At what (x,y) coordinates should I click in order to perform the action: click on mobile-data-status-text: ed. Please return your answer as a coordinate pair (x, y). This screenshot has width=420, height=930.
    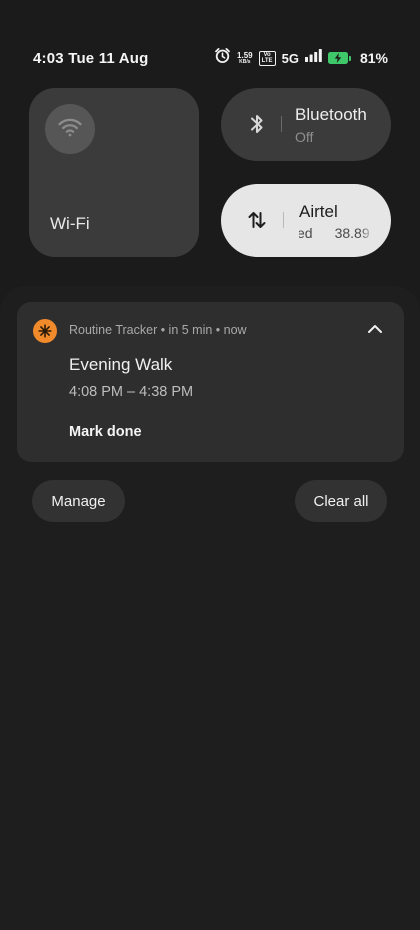
    Looking at the image, I should click on (306, 233).